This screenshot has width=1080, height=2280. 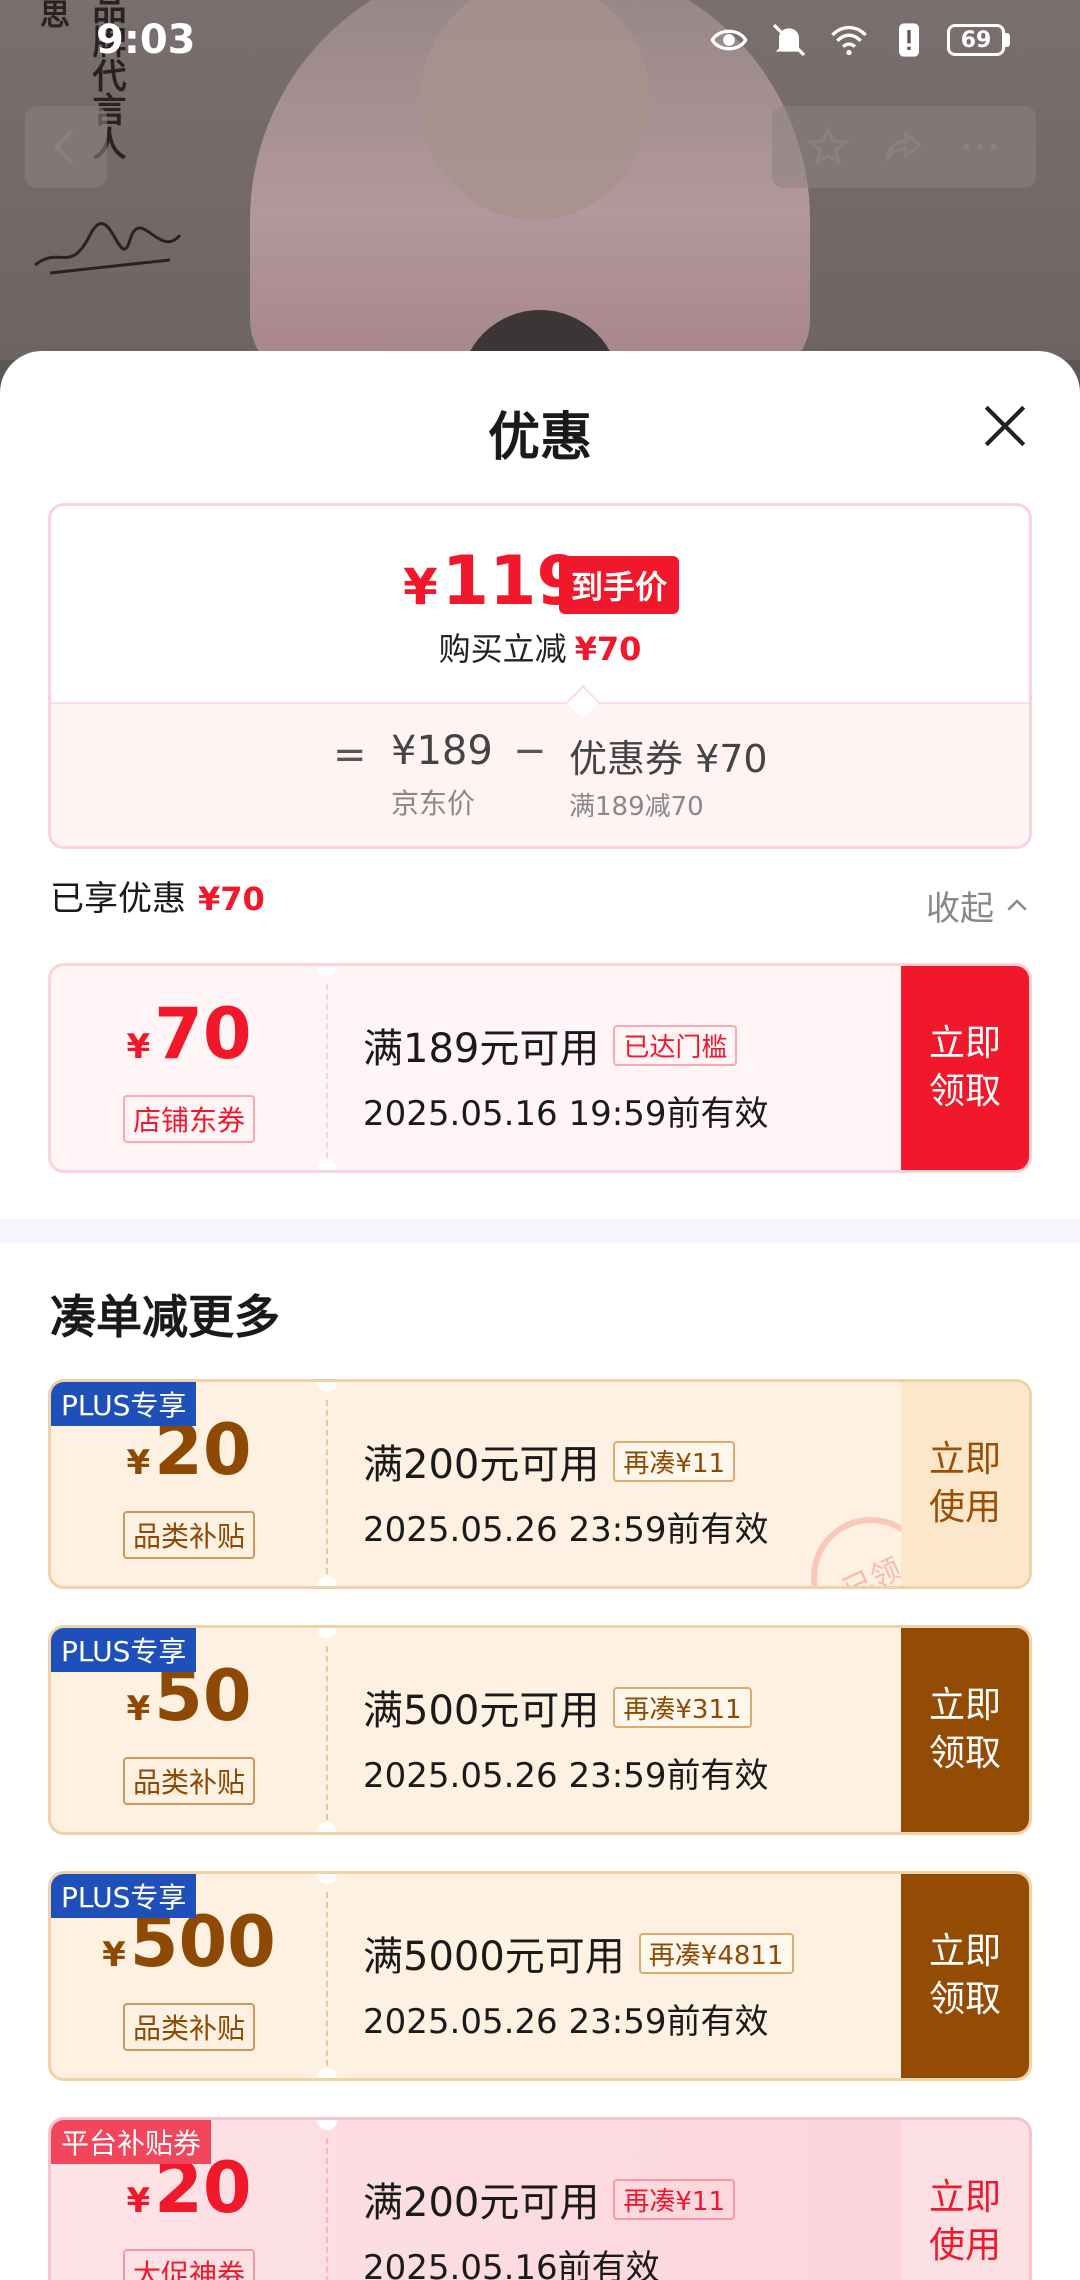 I want to click on coupon-condition: 满189元可用, so click(x=481, y=1049).